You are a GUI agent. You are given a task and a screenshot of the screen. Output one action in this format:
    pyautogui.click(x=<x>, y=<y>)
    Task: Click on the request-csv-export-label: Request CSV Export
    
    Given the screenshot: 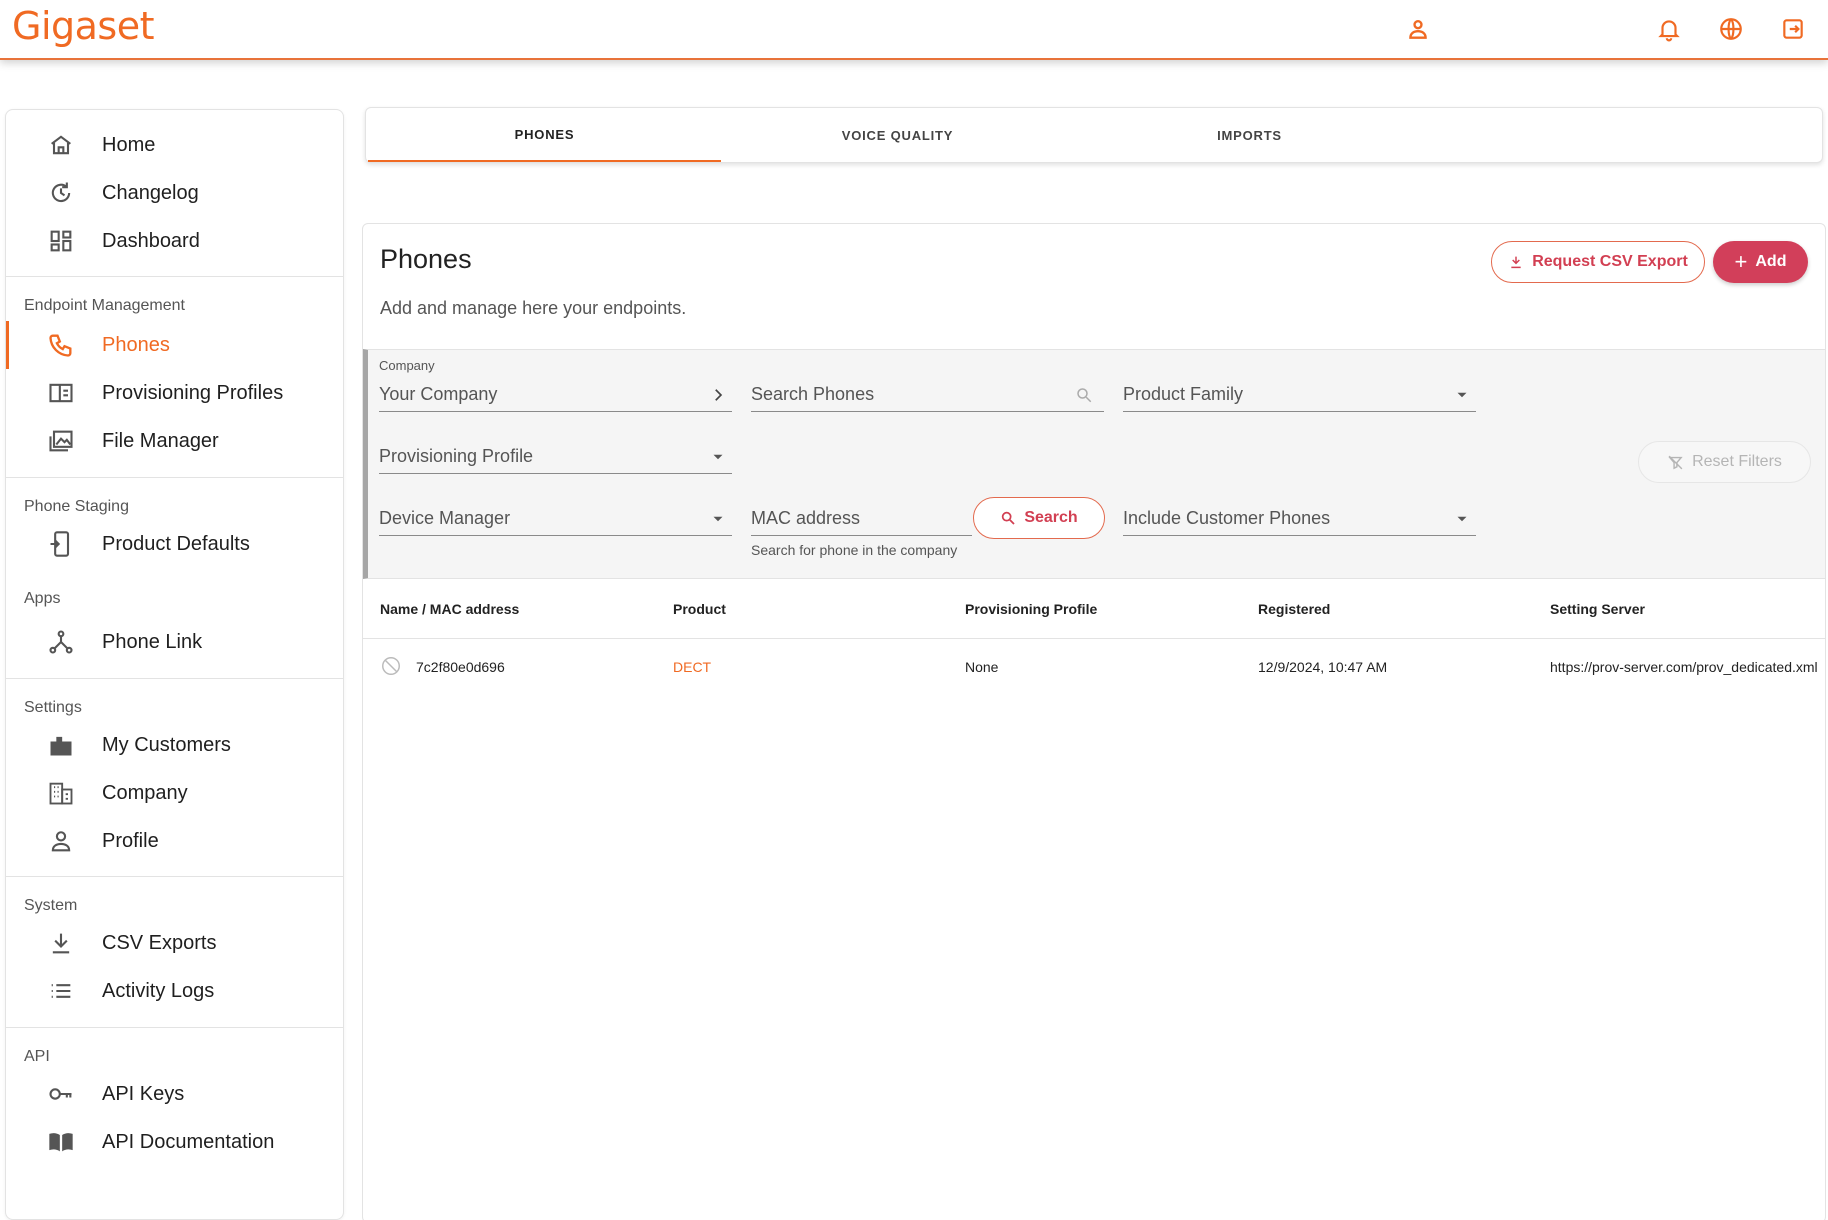 What is the action you would take?
    pyautogui.click(x=1610, y=261)
    